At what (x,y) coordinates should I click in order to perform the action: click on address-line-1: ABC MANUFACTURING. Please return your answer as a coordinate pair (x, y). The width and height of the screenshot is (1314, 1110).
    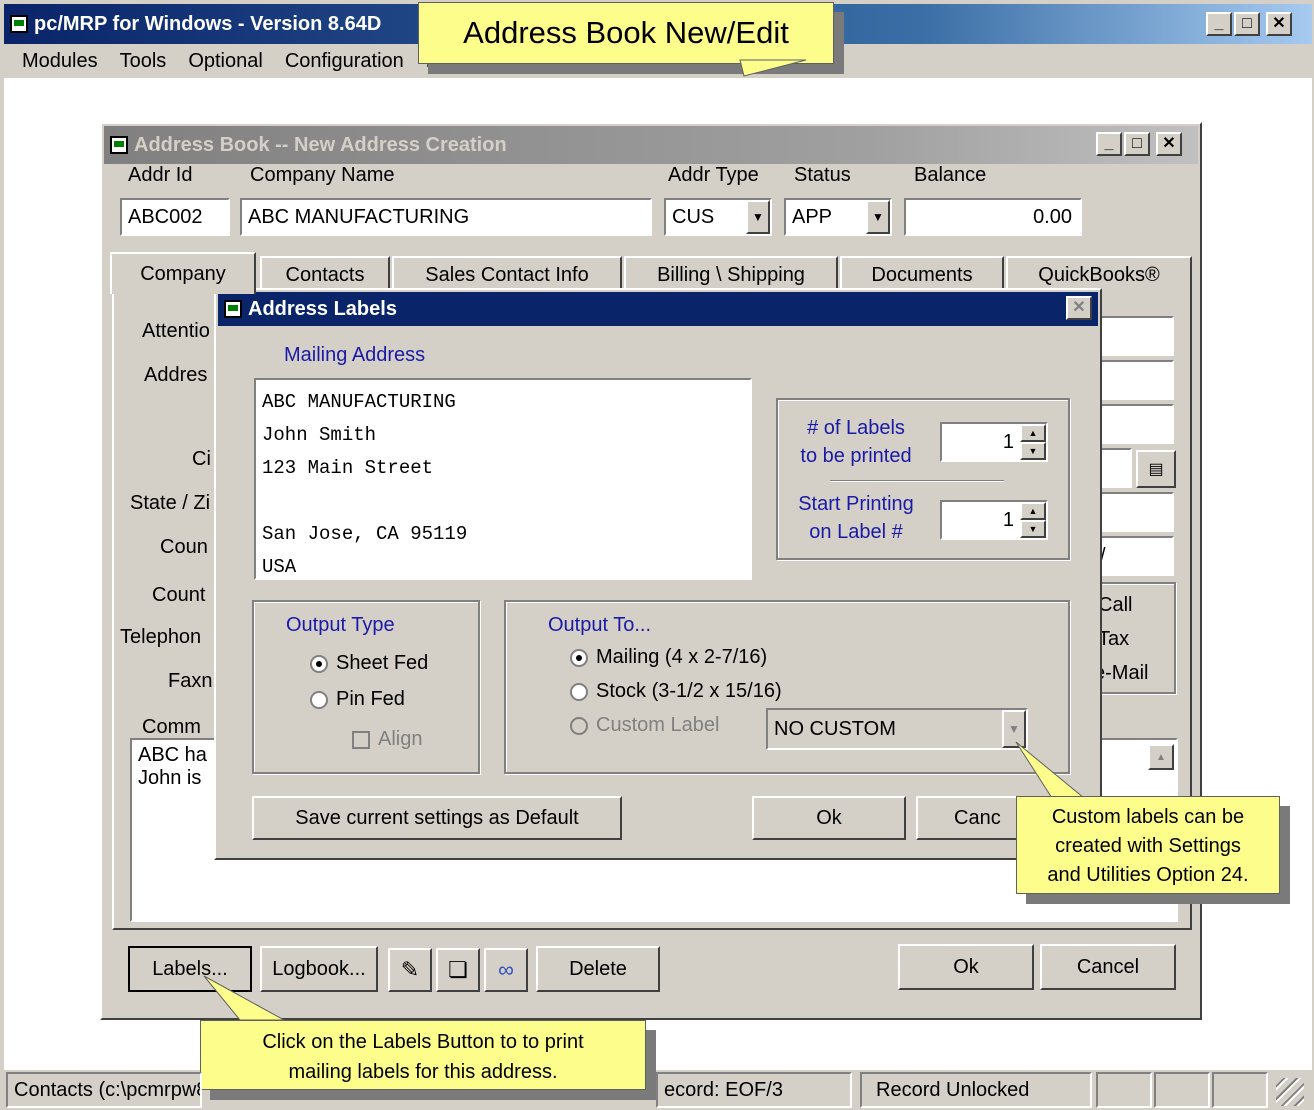
    Looking at the image, I should click on (359, 402).